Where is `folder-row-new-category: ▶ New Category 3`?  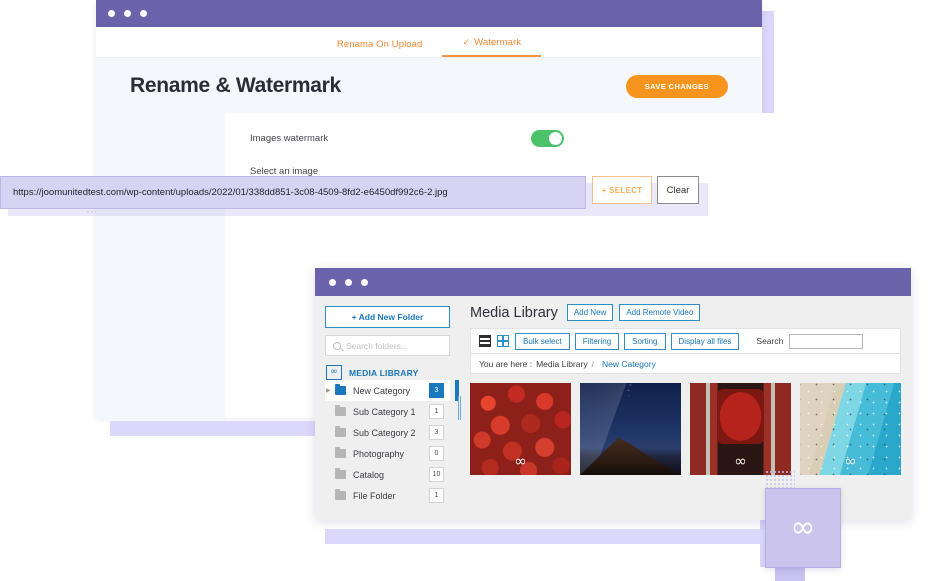 folder-row-new-category: ▶ New Category 3 is located at coordinates (392, 390).